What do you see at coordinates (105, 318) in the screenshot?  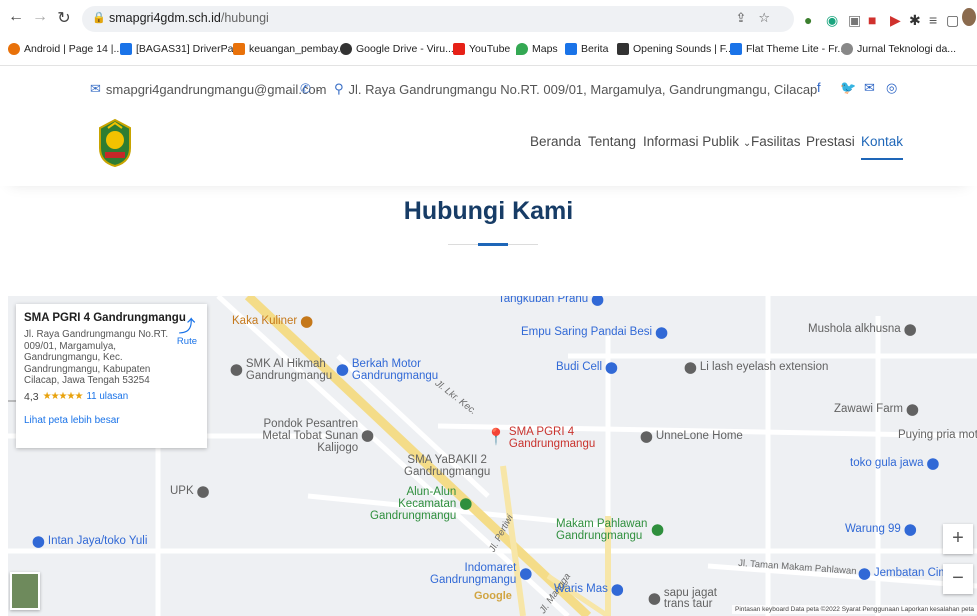 I see `place-name: SMA PGRI 4 Gandrungmangu` at bounding box center [105, 318].